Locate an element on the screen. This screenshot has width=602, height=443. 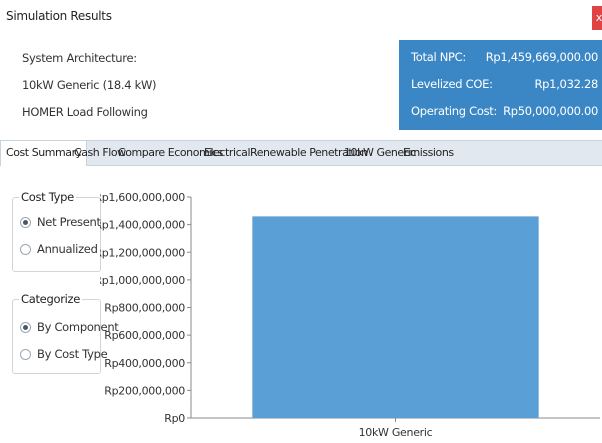
radio-net-present: Net Present is located at coordinates (60, 222).